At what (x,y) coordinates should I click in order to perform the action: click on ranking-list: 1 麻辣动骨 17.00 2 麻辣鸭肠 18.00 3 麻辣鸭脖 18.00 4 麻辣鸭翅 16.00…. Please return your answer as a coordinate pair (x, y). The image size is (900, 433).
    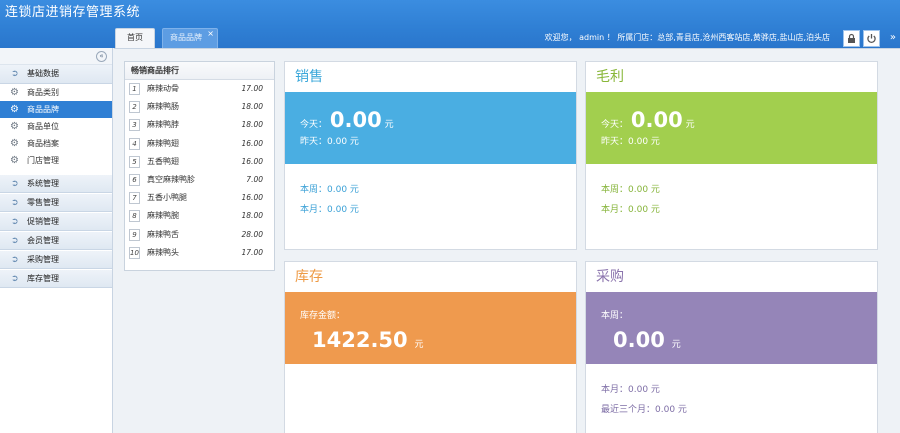
    Looking at the image, I should click on (199, 171).